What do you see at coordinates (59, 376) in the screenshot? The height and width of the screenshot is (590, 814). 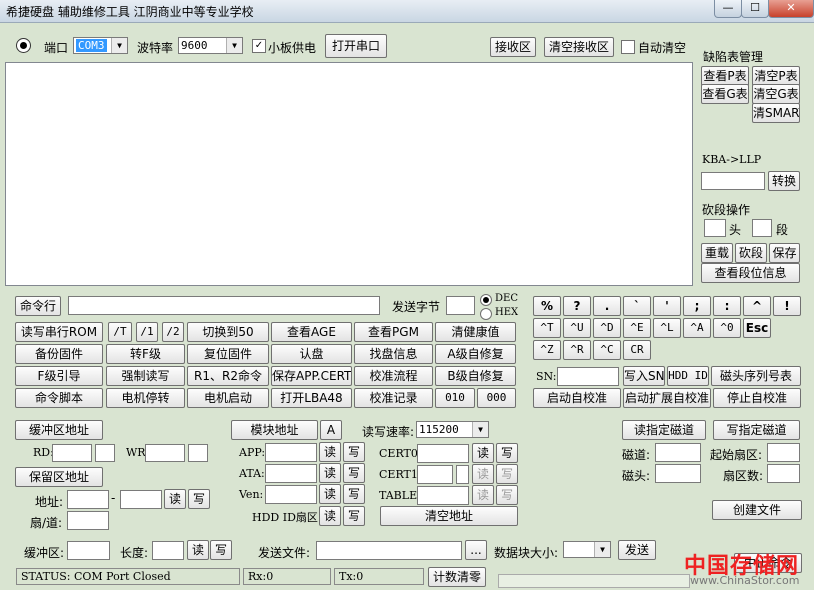 I see `f-level-boot-button: F级引导` at bounding box center [59, 376].